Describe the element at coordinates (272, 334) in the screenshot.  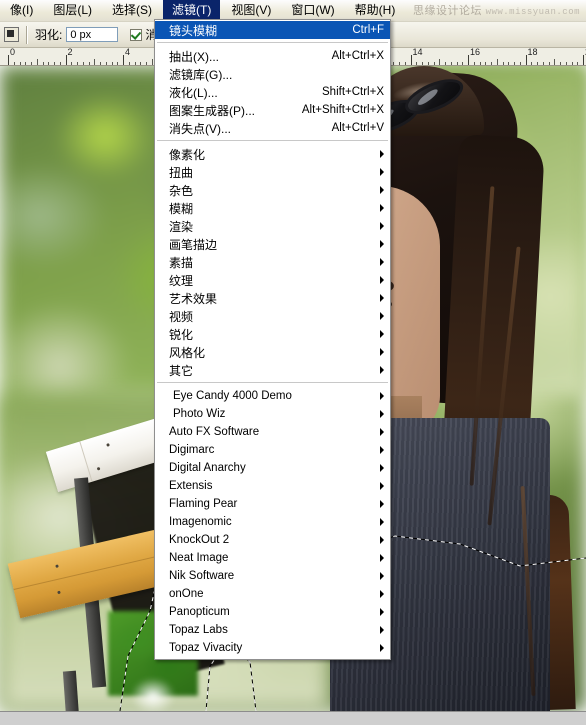
I see `menu-item: 锐化` at that location.